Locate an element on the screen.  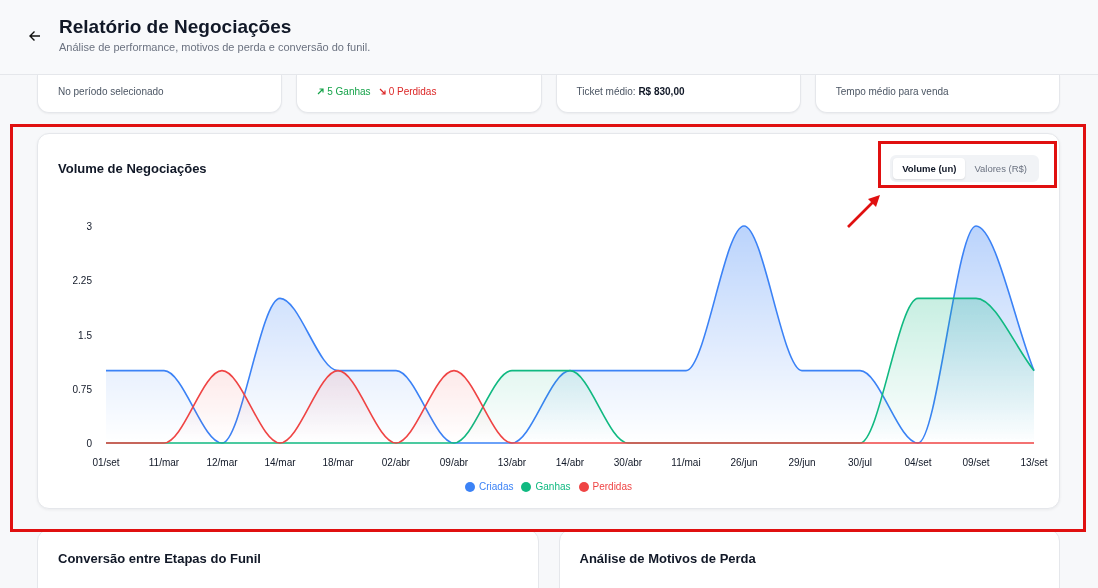
toggle-tab: Volume (un) is located at coordinates (929, 168).